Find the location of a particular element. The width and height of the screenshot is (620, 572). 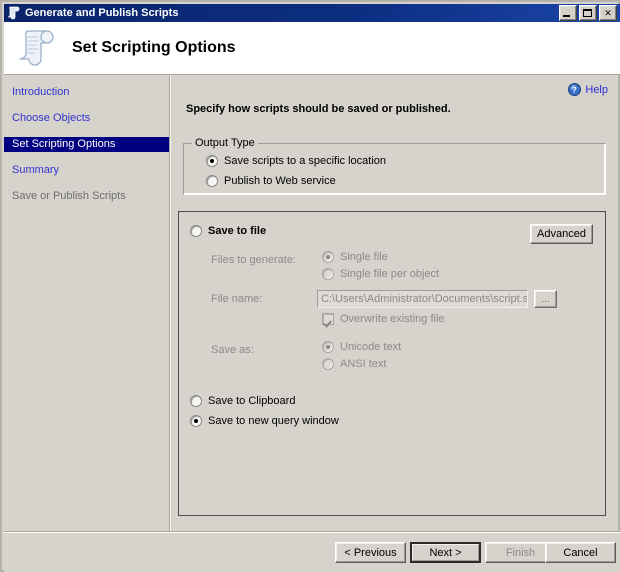

advanced-button: Advanced is located at coordinates (561, 234).